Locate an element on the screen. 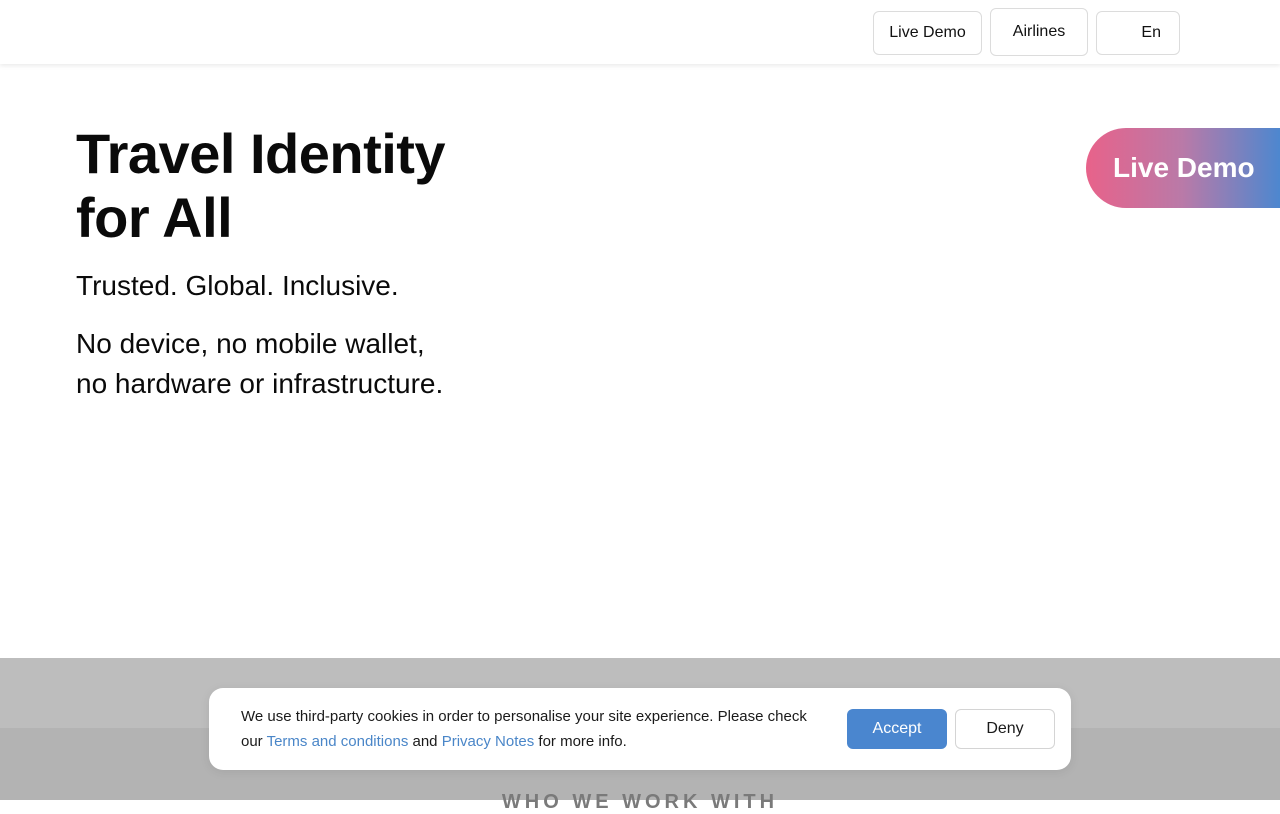 Image resolution: width=1280 pixels, height=814 pixels. hero-subtitle: Trusted. Global. Inclusive. is located at coordinates (237, 285).